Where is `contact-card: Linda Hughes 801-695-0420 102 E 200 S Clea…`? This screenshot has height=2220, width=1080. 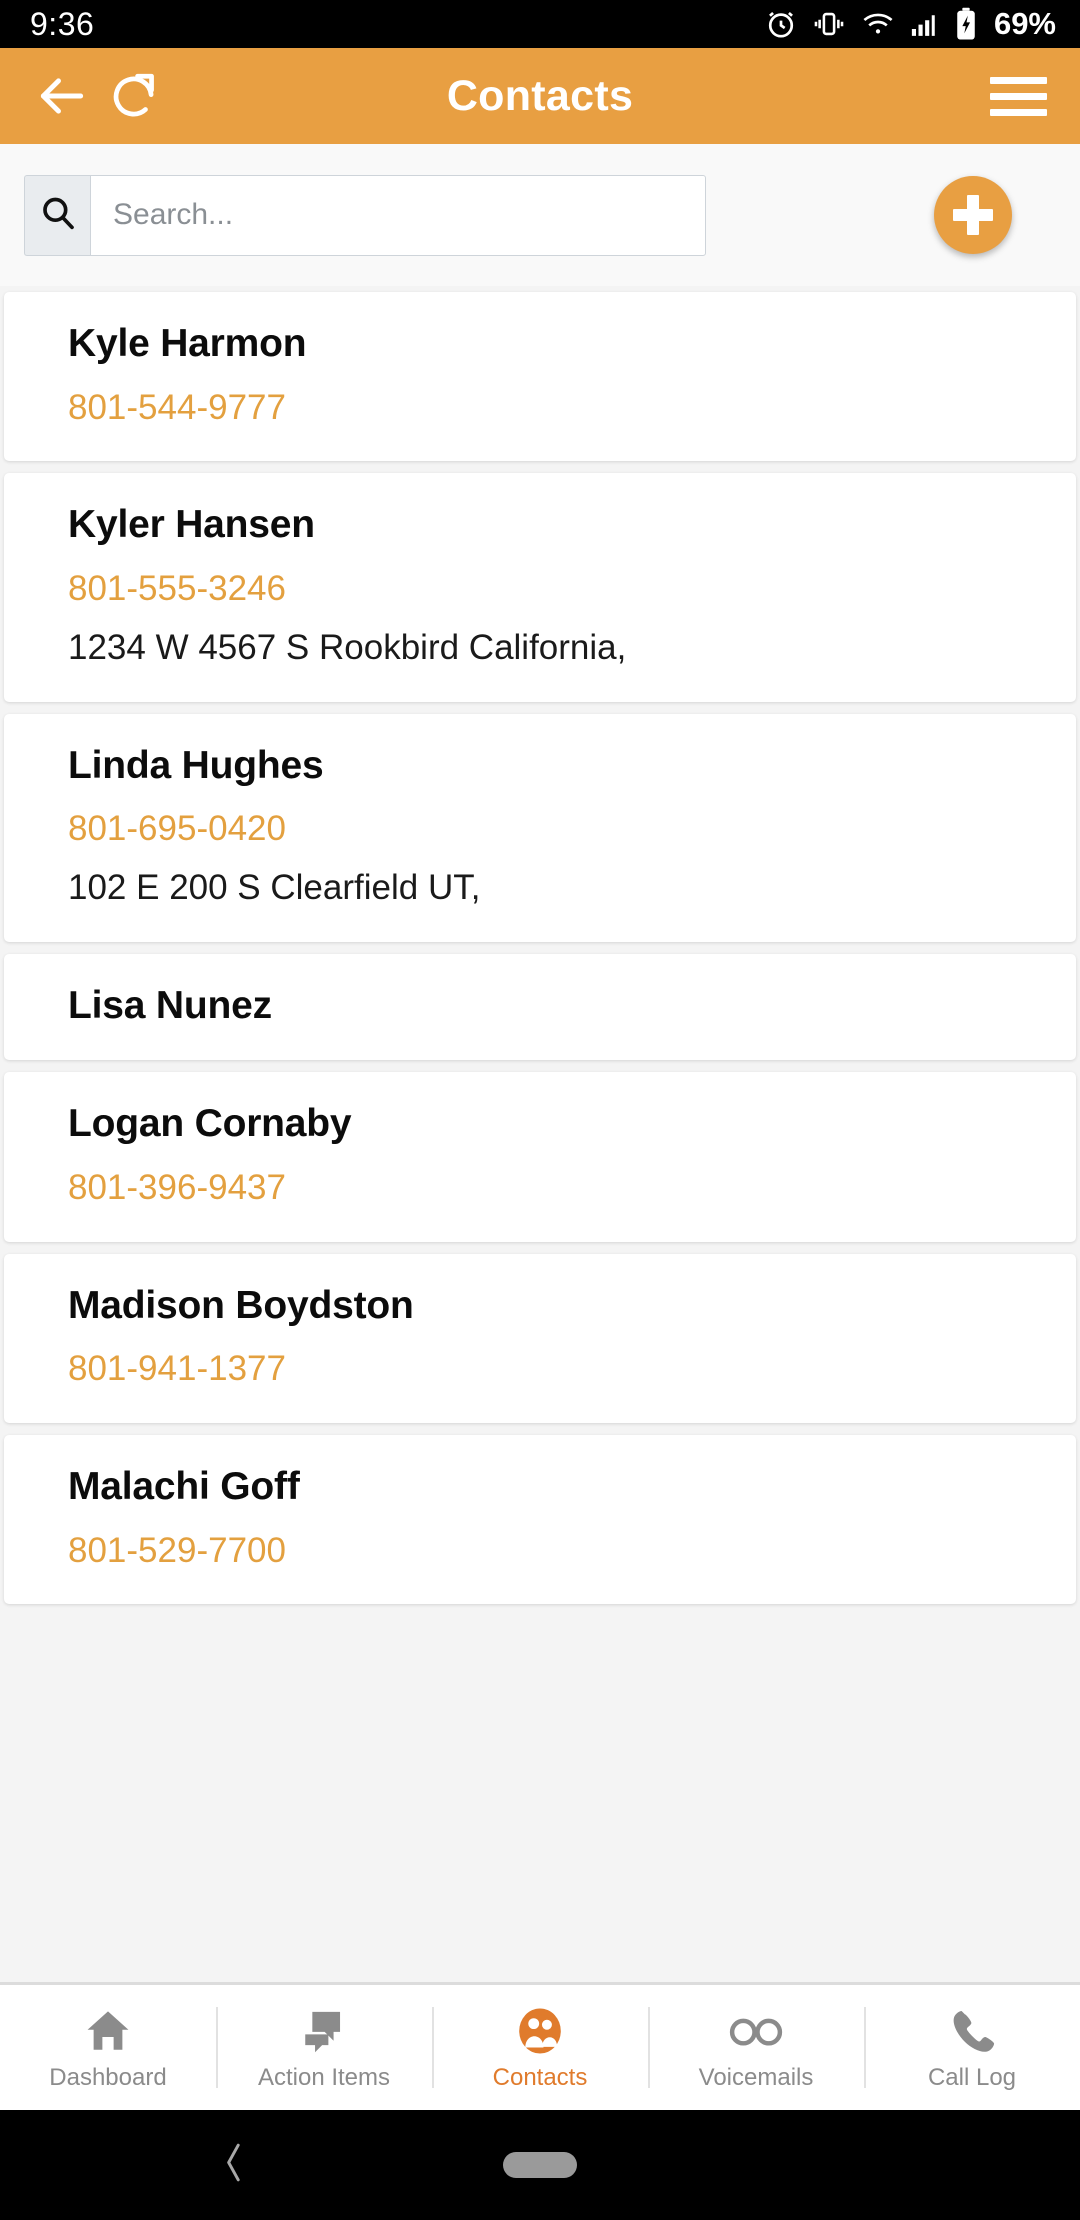 contact-card: Linda Hughes 801-695-0420 102 E 200 S Clea… is located at coordinates (540, 827).